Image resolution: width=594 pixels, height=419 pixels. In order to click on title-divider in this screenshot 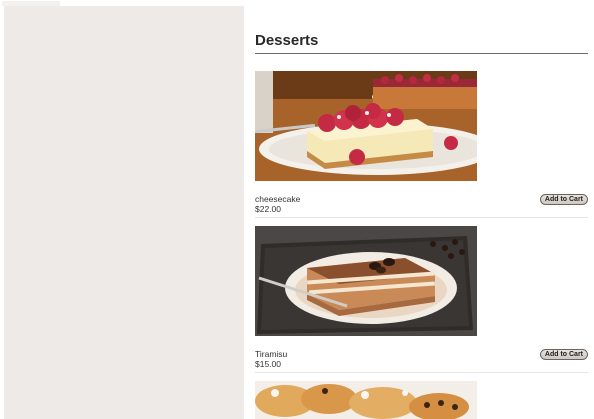, I will do `click(421, 53)`.